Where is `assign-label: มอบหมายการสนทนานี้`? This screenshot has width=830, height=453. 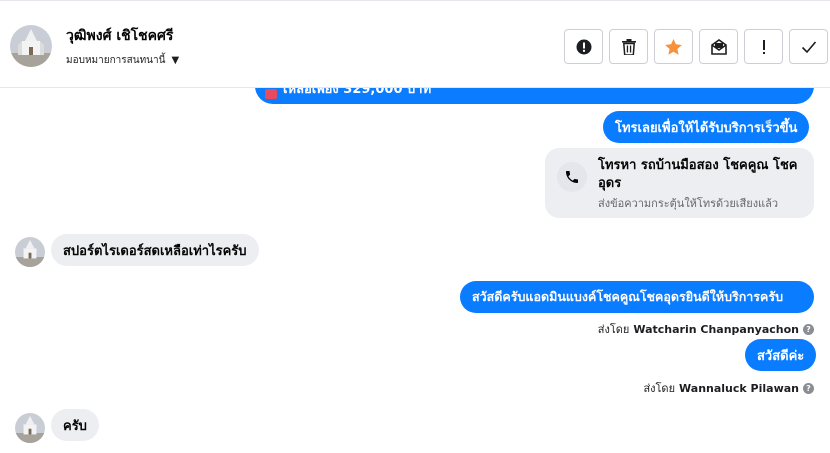
assign-label: มอบหมายการสนทนานี้ is located at coordinates (116, 60).